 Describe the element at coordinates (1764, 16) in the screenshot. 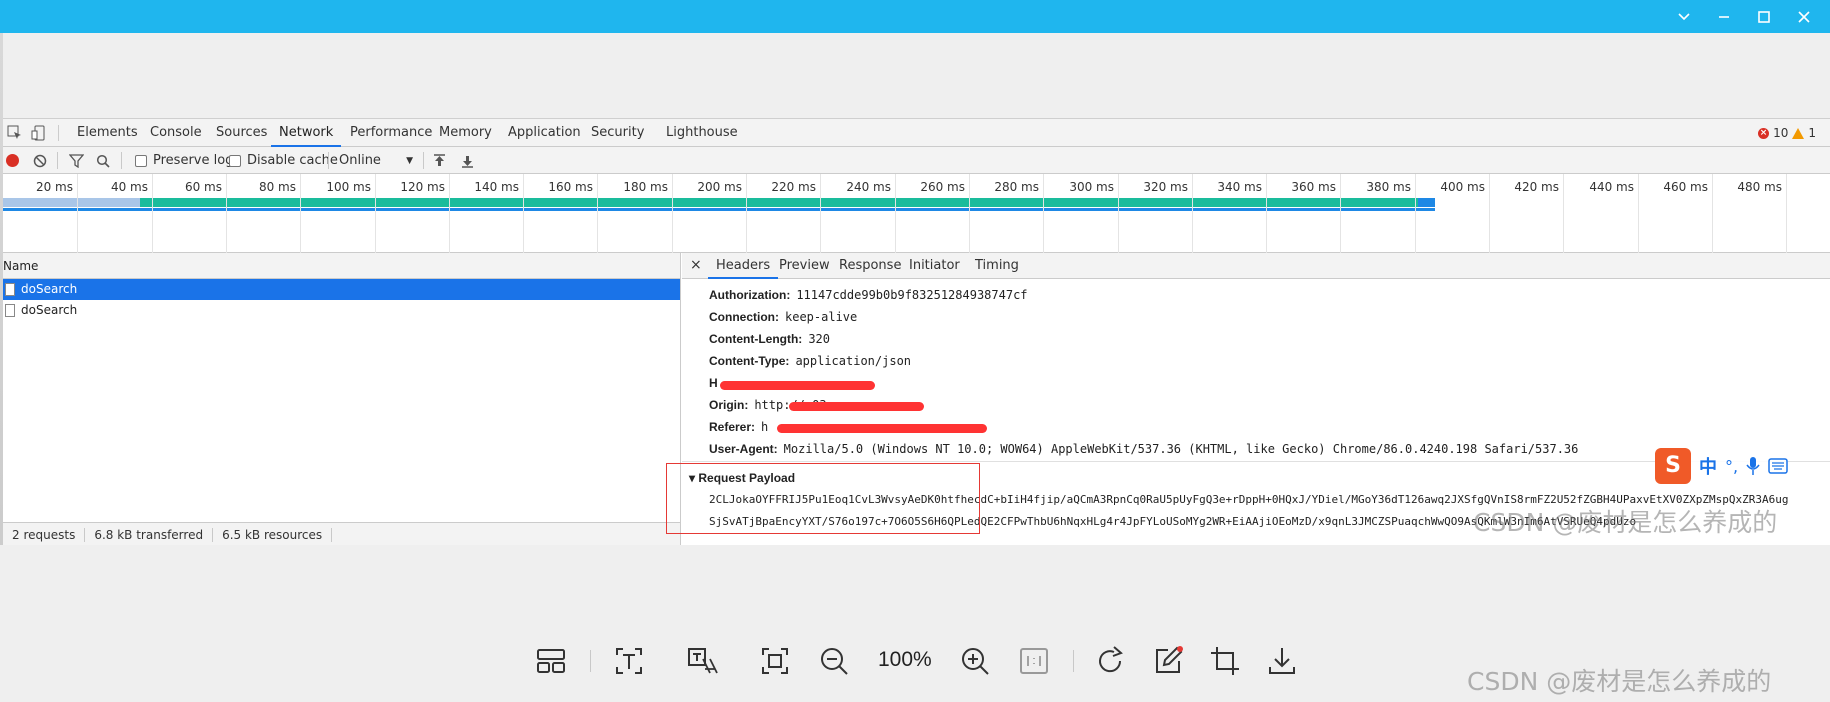

I see `maximize-icon` at that location.